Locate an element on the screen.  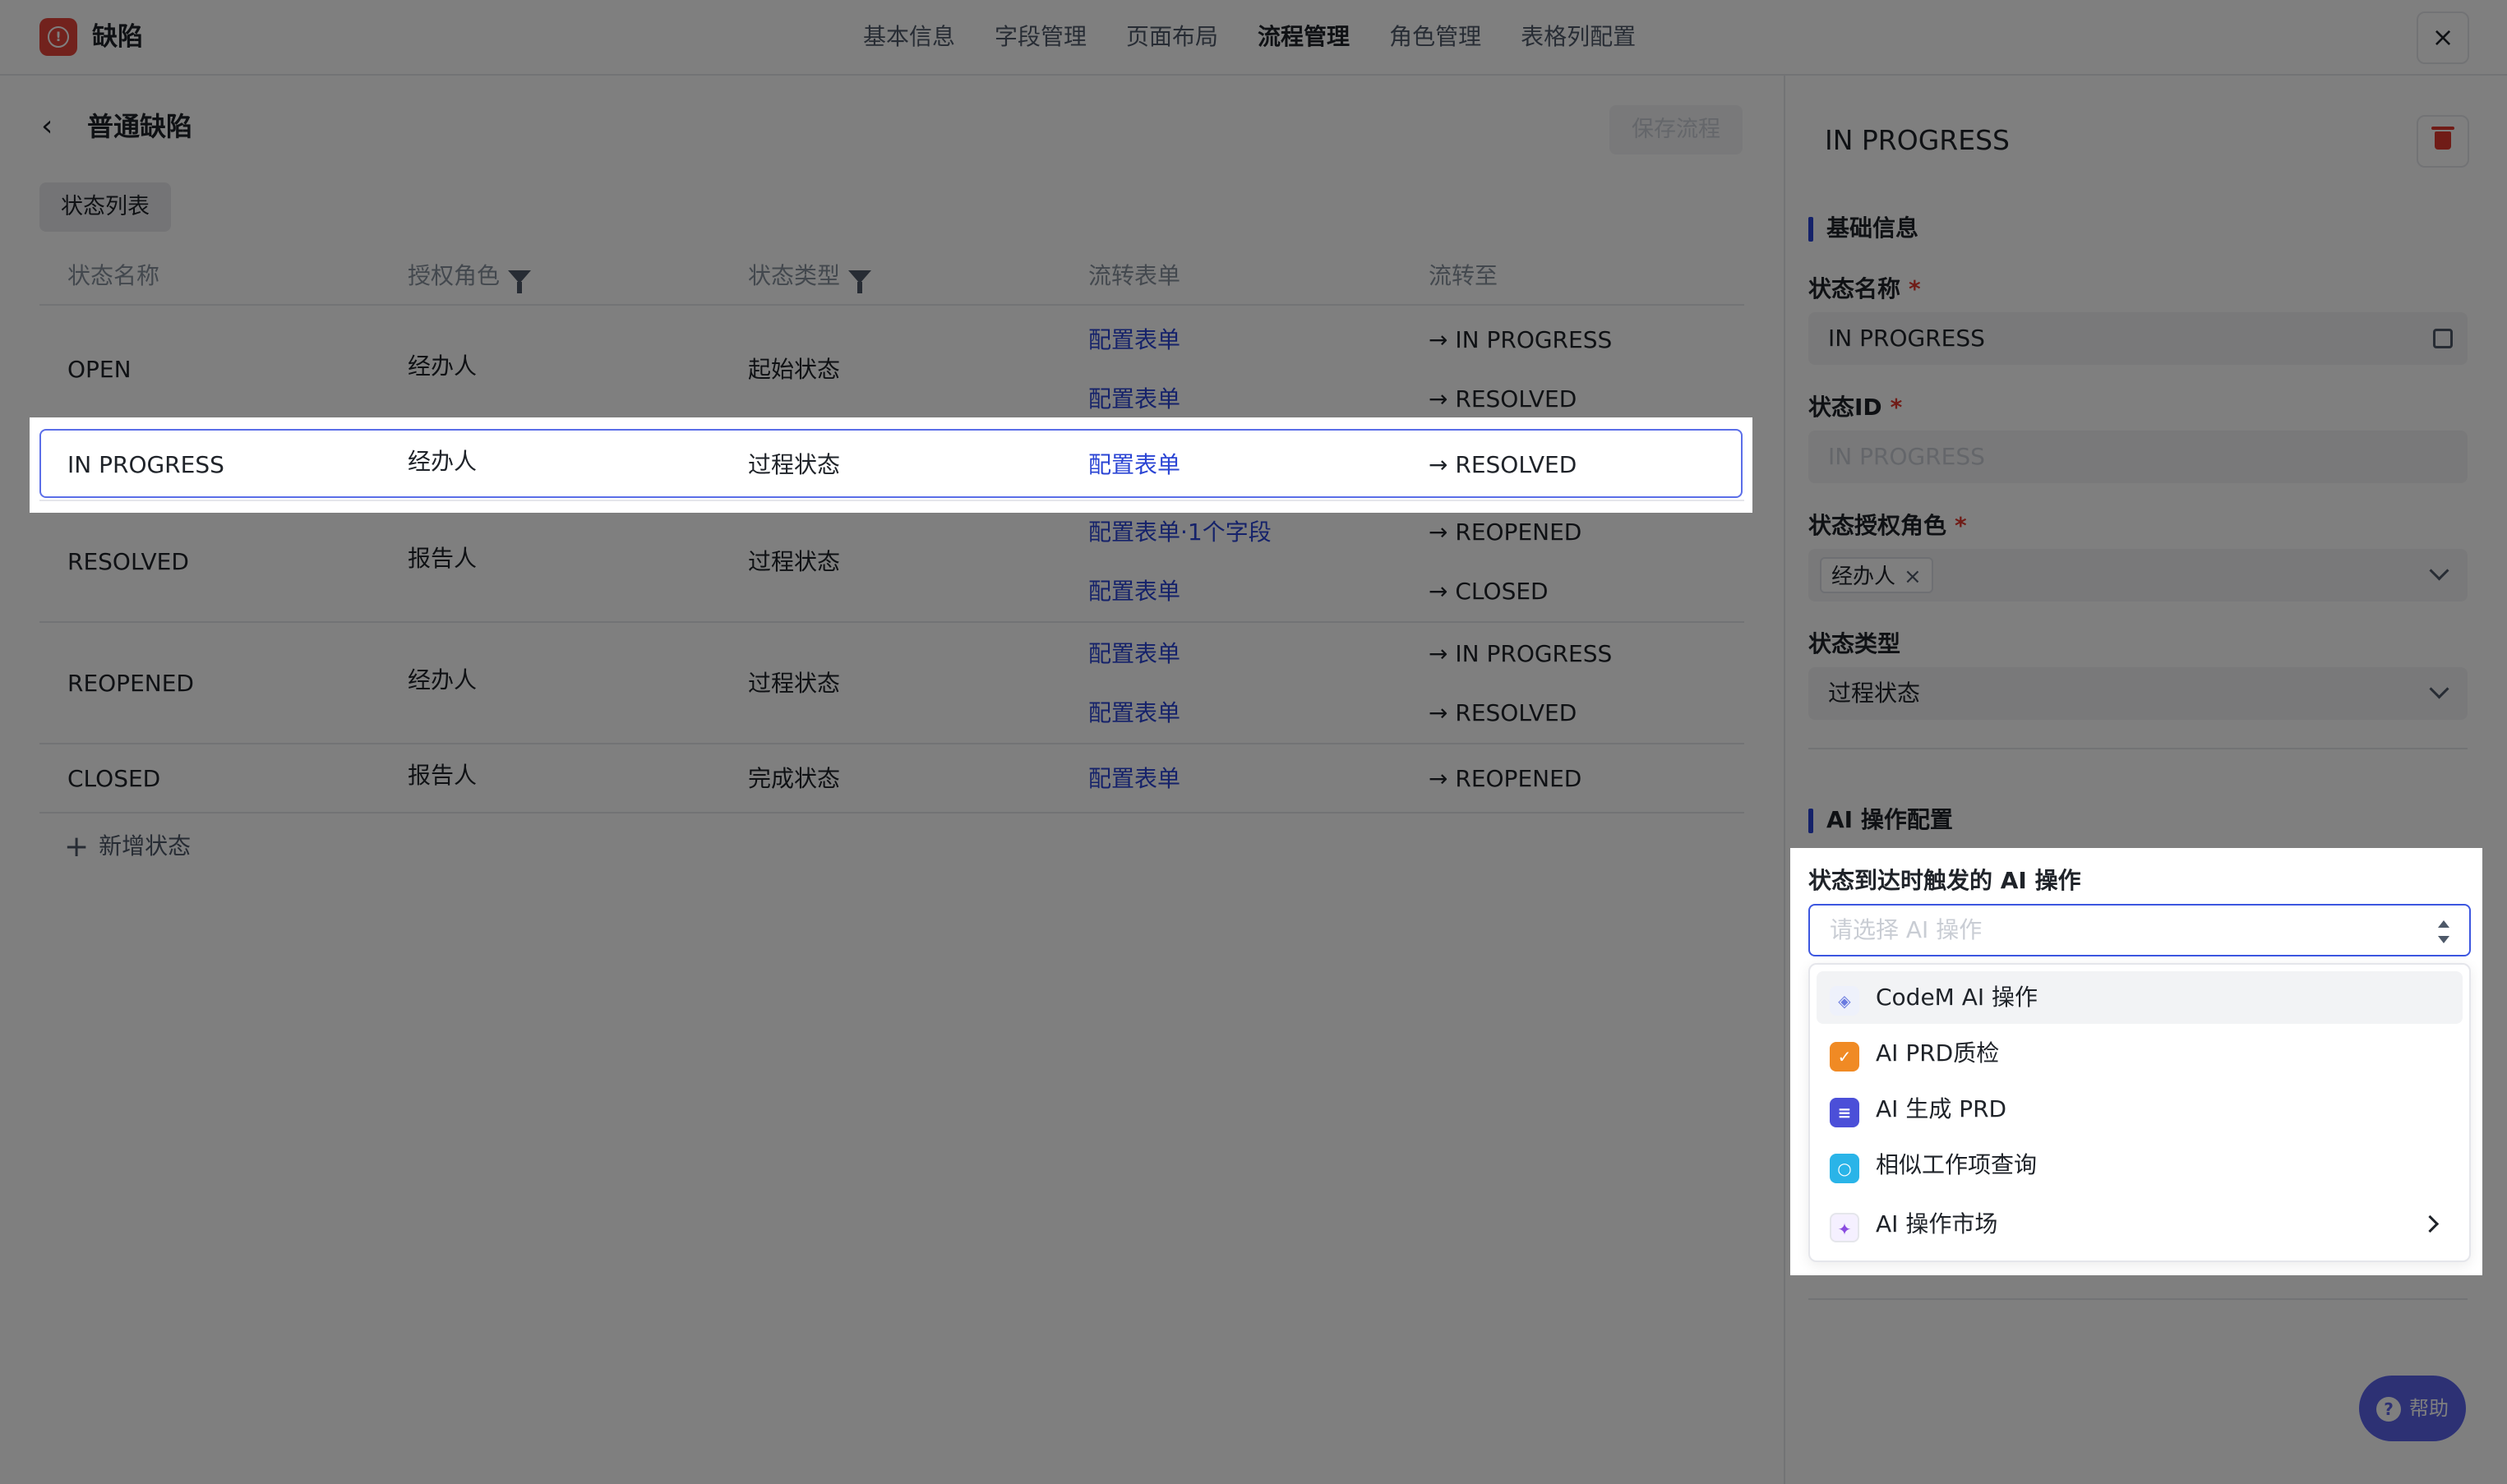
prd-check-icon: ✓ is located at coordinates (1844, 1057).